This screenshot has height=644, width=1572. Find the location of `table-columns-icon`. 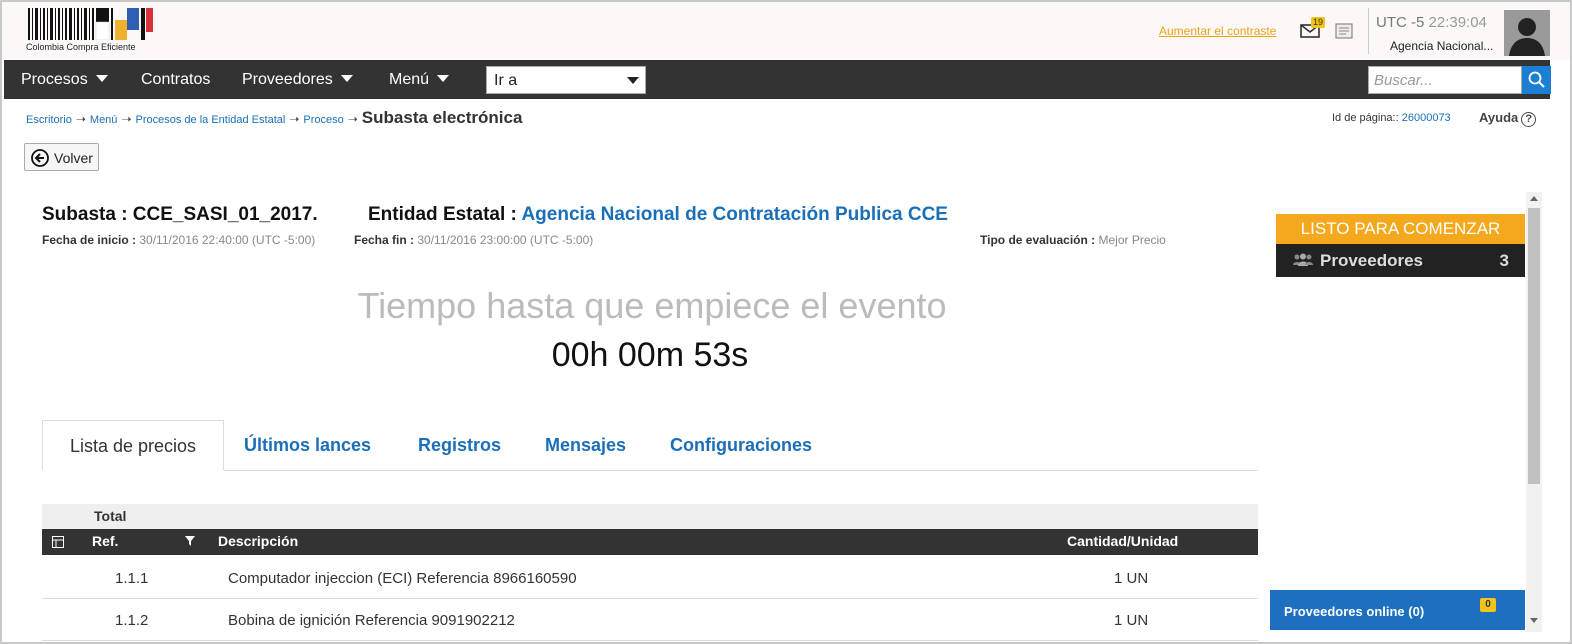

table-columns-icon is located at coordinates (58, 542).